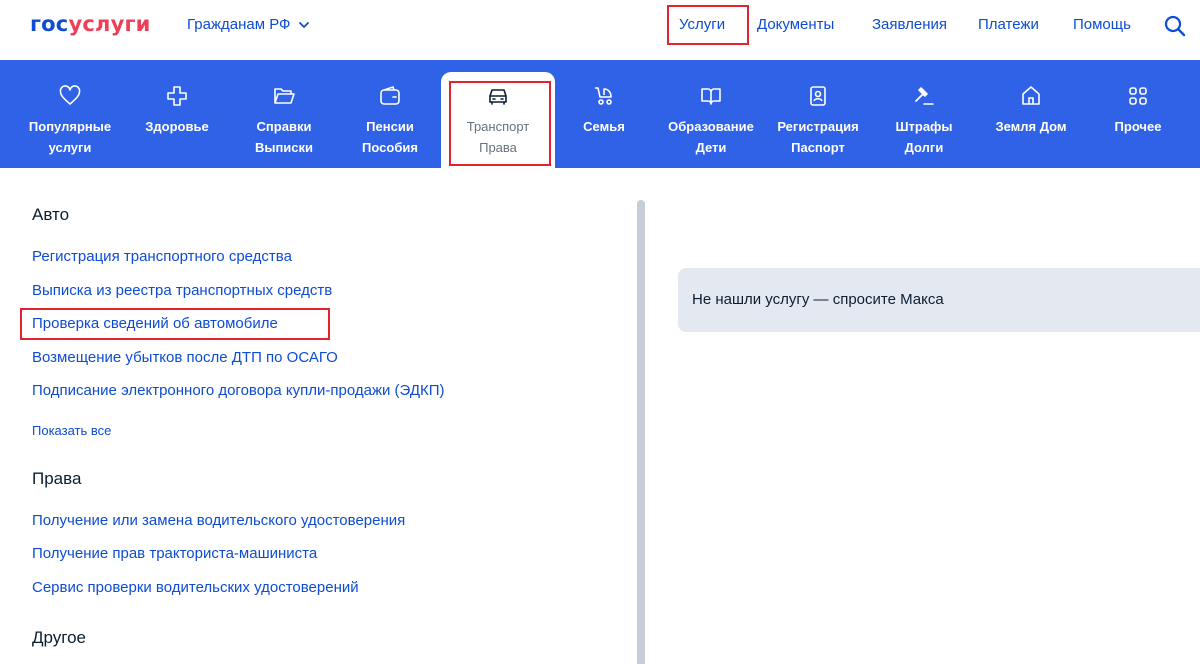 Image resolution: width=1200 pixels, height=664 pixels. I want to click on heart-icon, so click(70, 95).